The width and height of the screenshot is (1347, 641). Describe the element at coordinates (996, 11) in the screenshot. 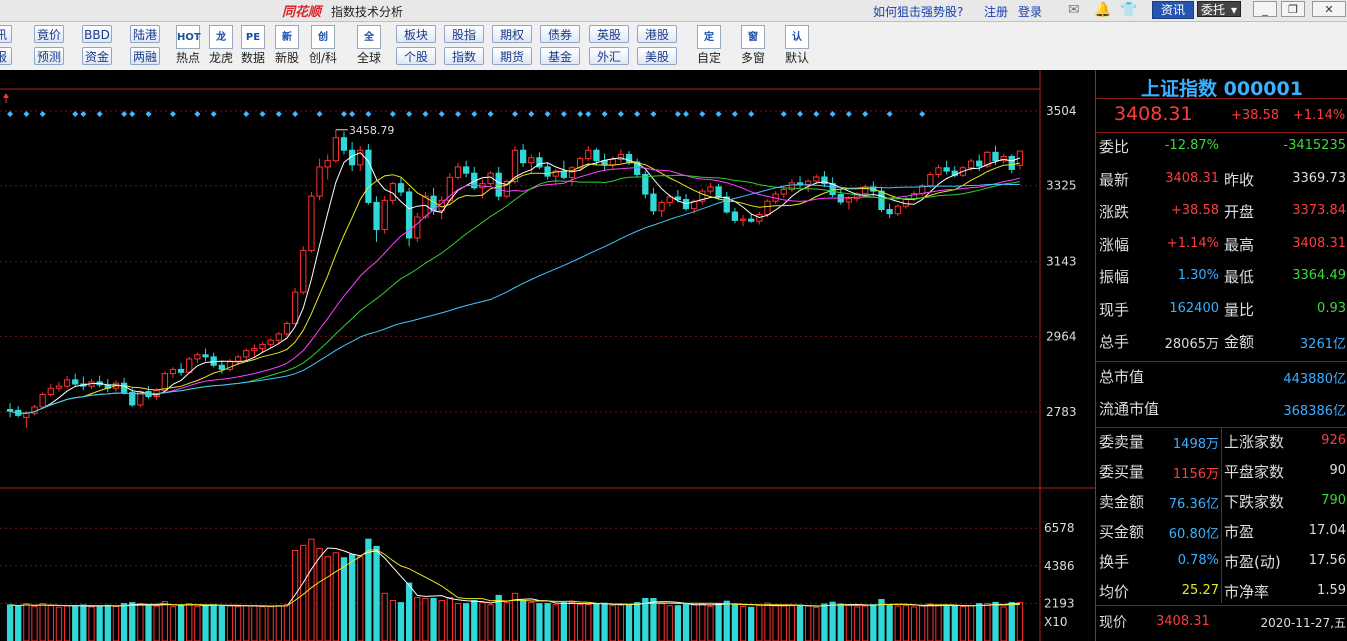

I see `register-link: 注册` at that location.